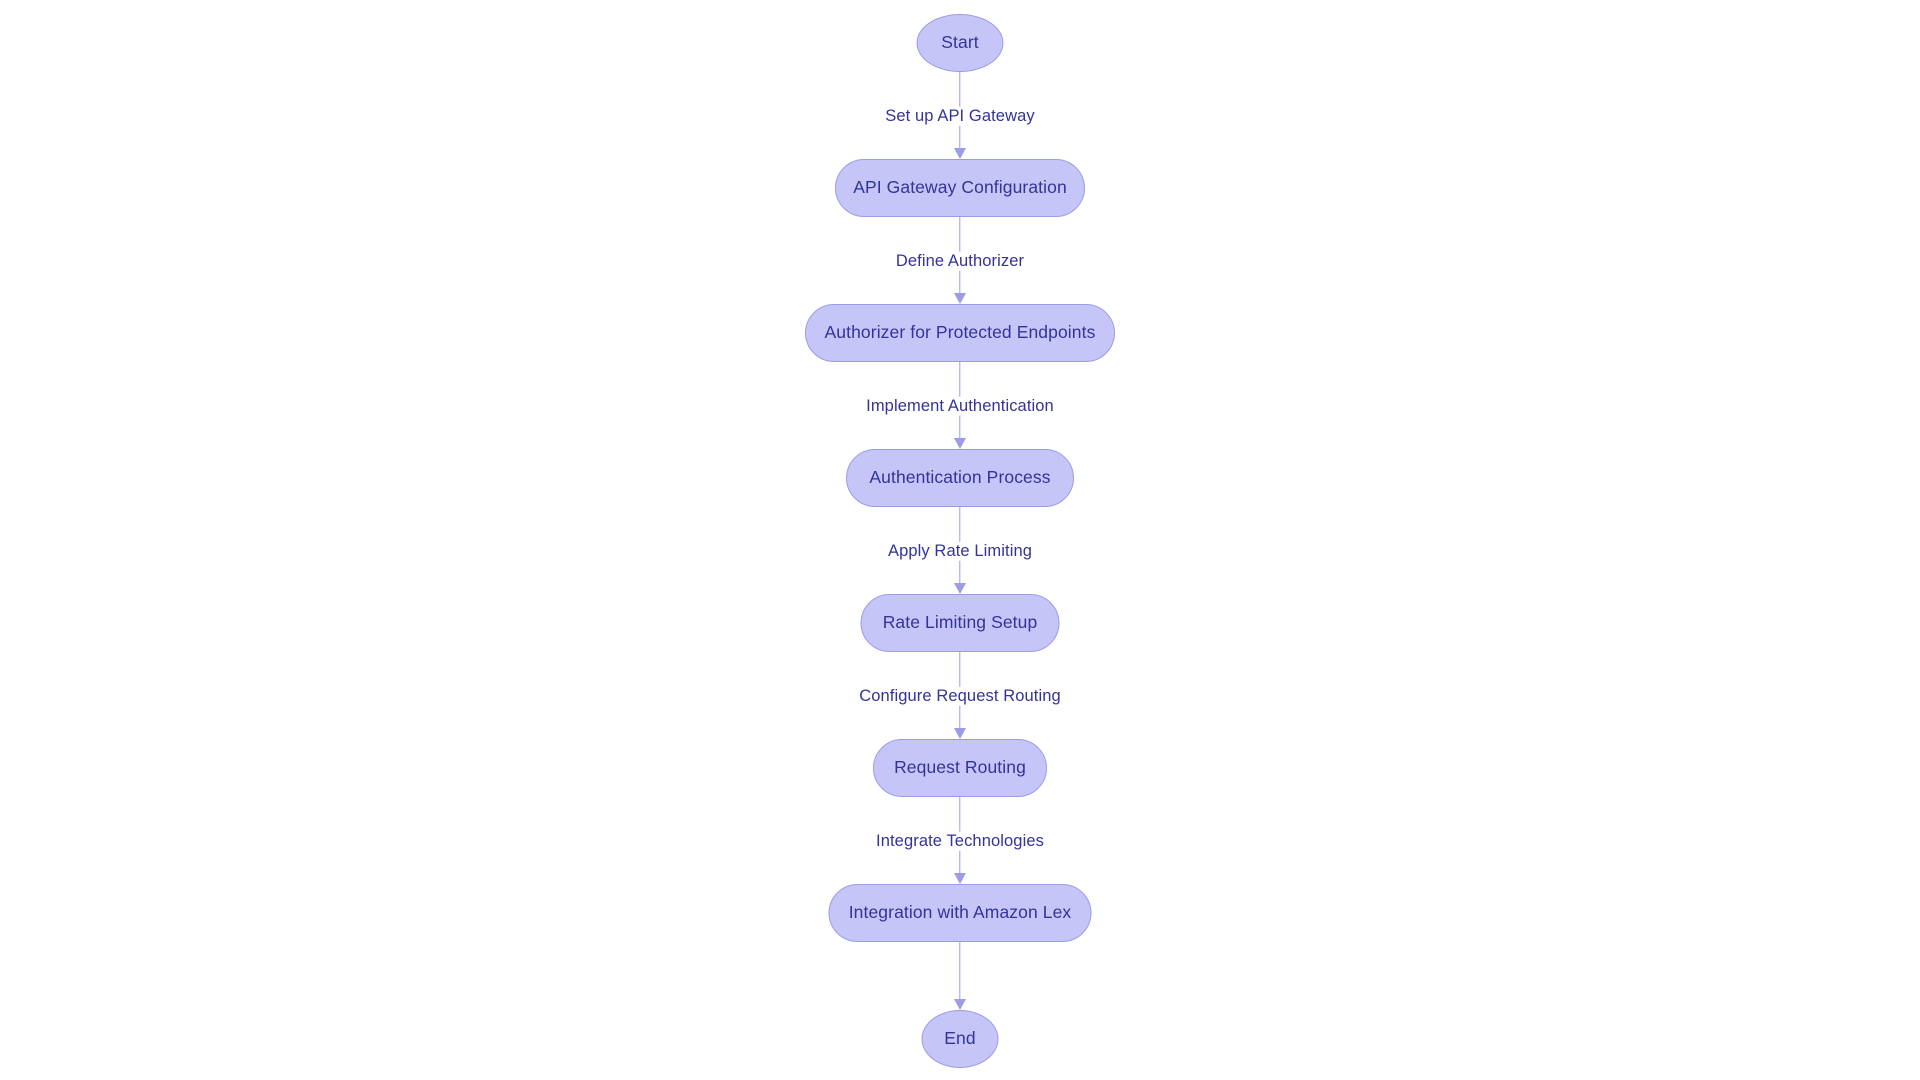  What do you see at coordinates (960, 841) in the screenshot?
I see `edge-label: Integrate Technologies` at bounding box center [960, 841].